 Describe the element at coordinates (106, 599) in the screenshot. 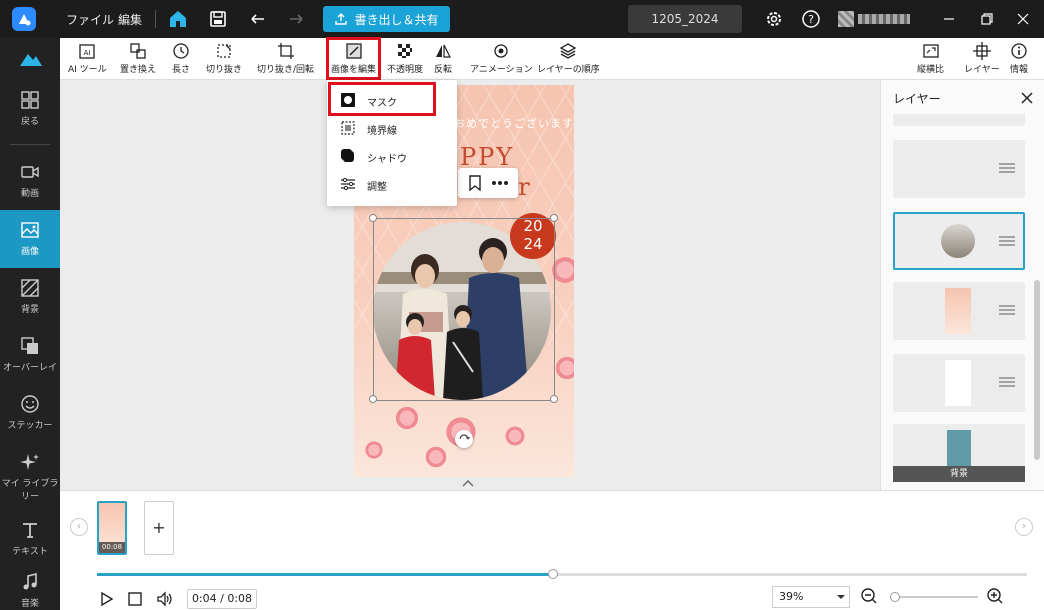

I see `play-icon` at that location.